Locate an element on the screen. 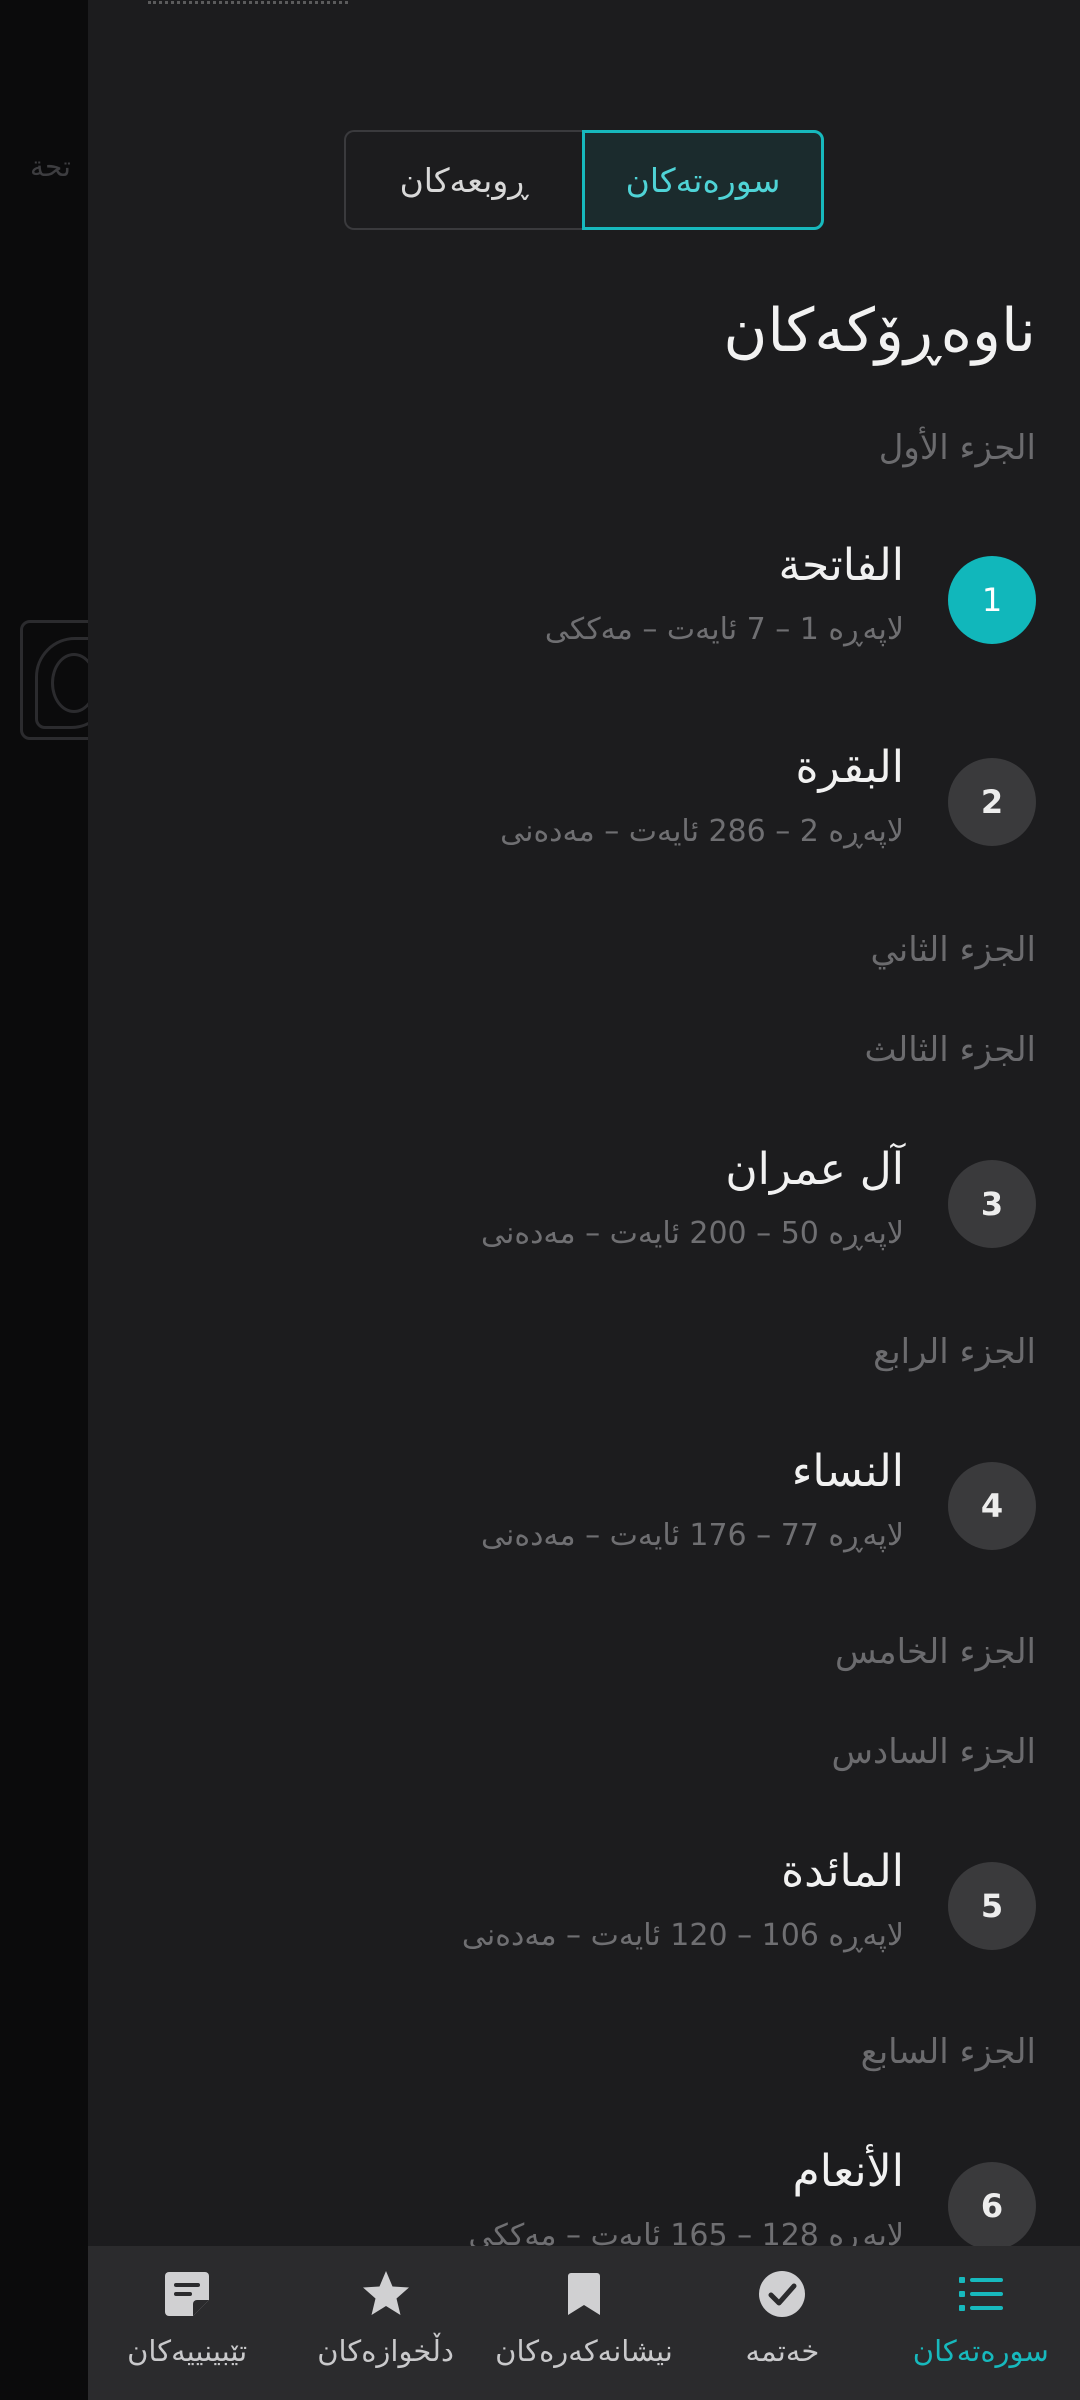 This screenshot has height=2400, width=1080. surah-number-badge: 5 is located at coordinates (992, 1906).